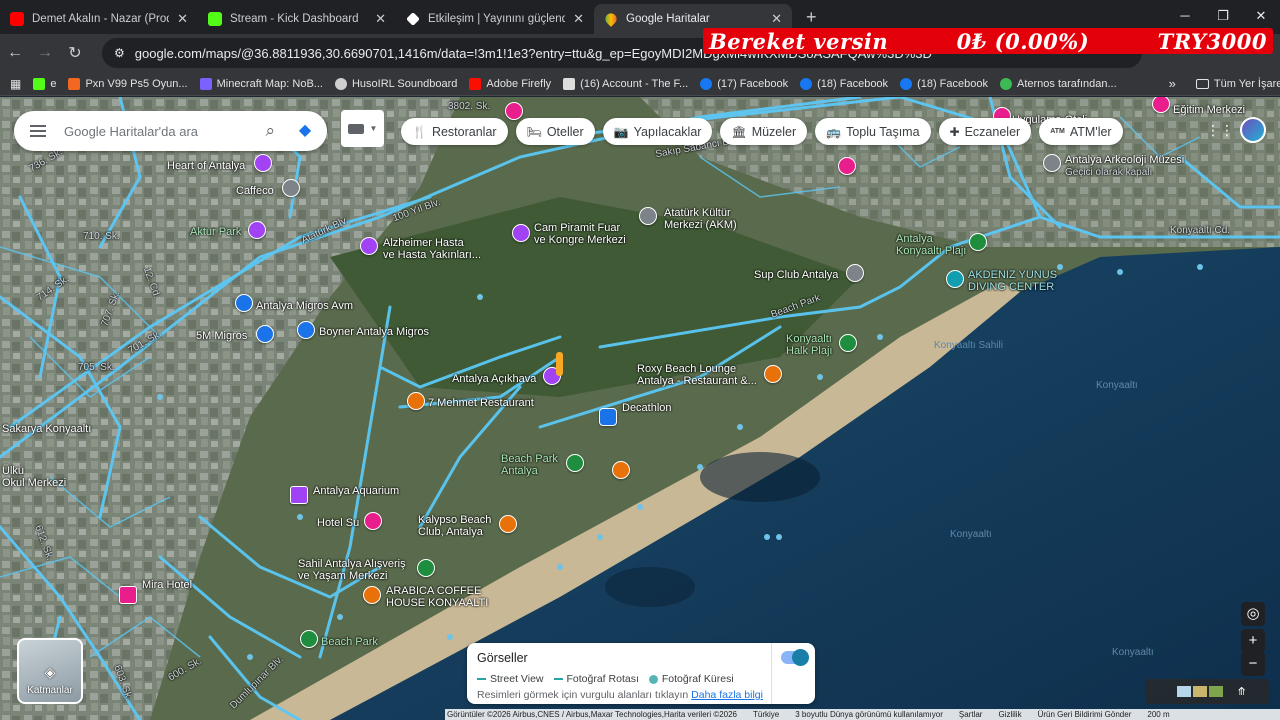  What do you see at coordinates (985, 131) in the screenshot?
I see `chip-pharmacies: ✚ Eczaneler` at bounding box center [985, 131].